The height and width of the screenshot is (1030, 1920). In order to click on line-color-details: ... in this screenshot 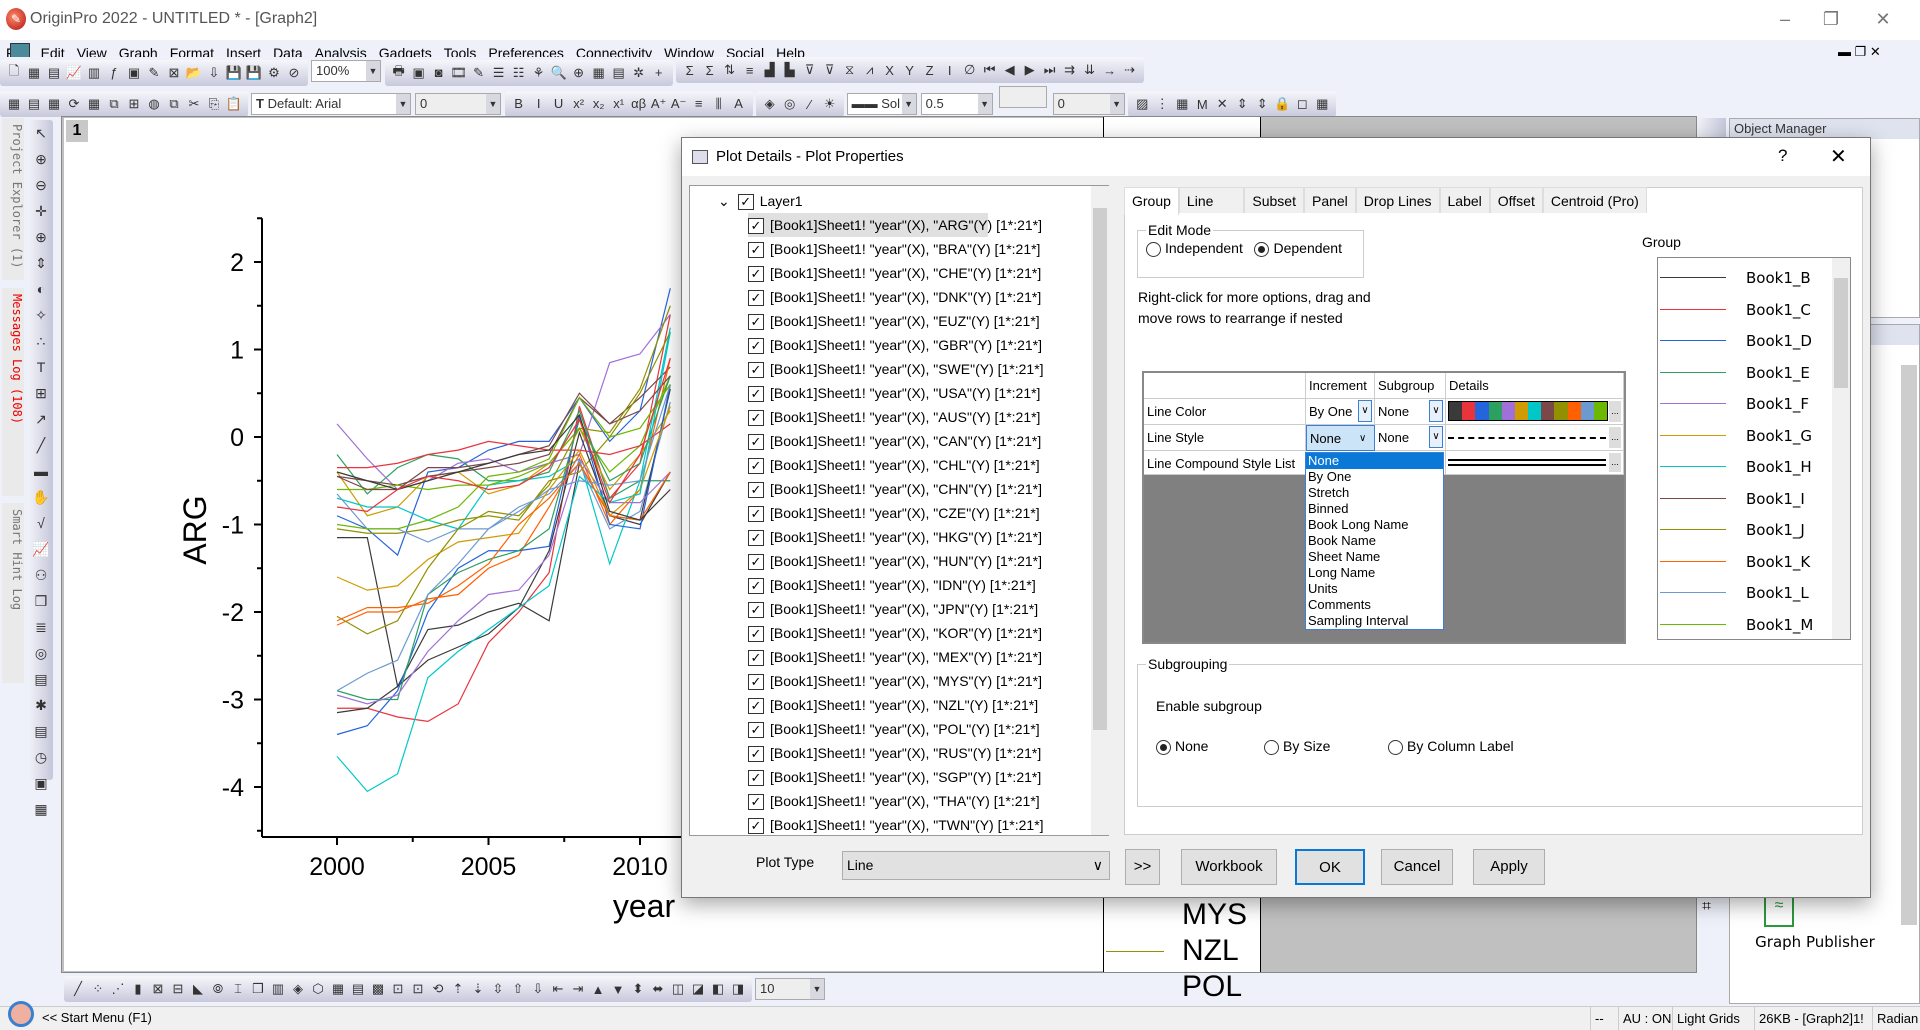, I will do `click(1535, 412)`.